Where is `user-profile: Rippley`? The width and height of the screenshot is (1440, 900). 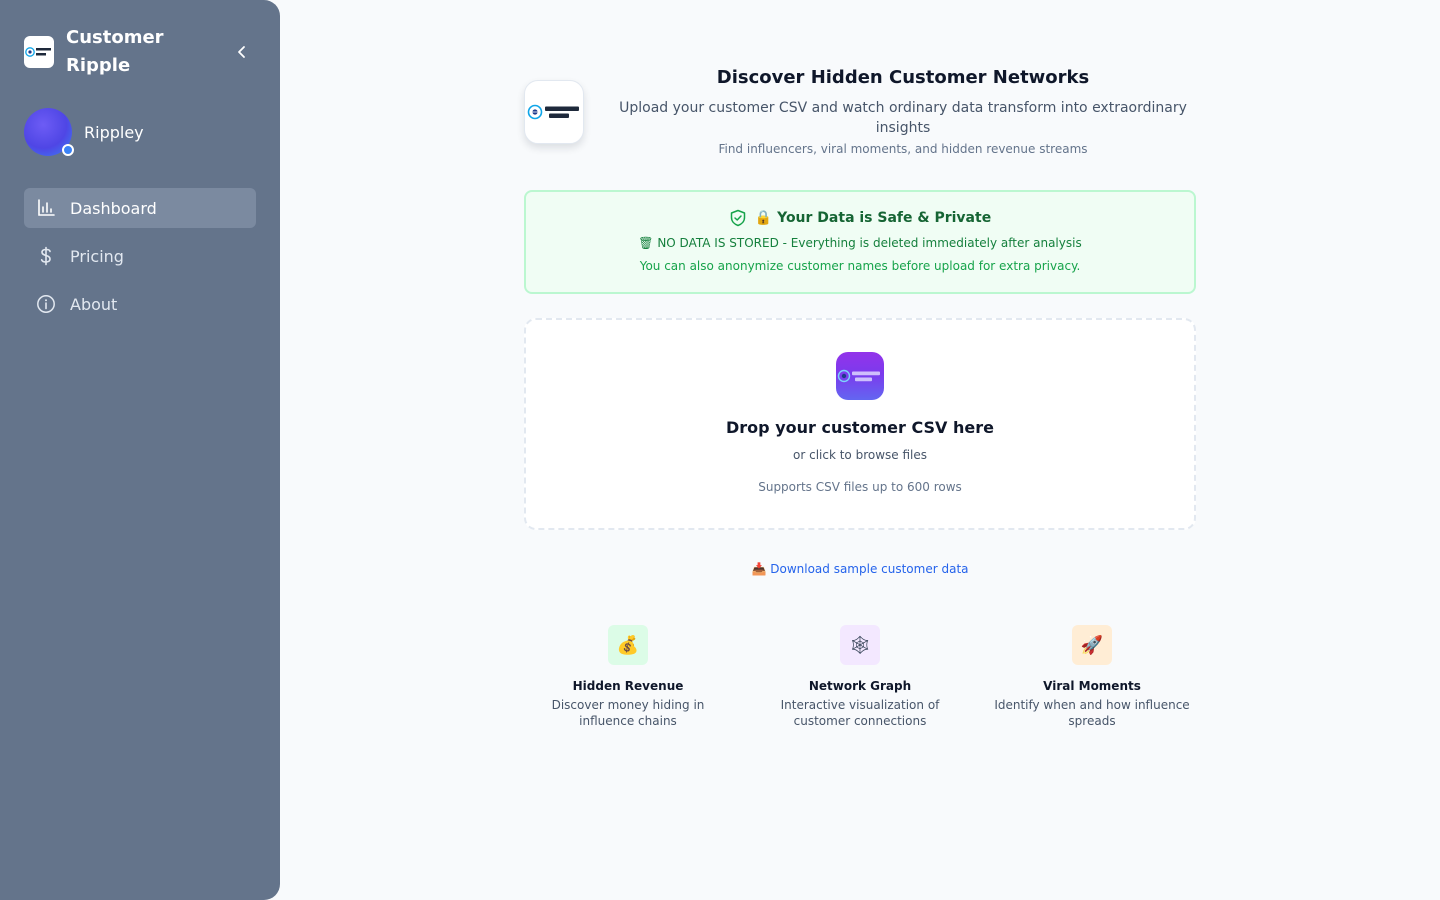
user-profile: Rippley is located at coordinates (140, 132).